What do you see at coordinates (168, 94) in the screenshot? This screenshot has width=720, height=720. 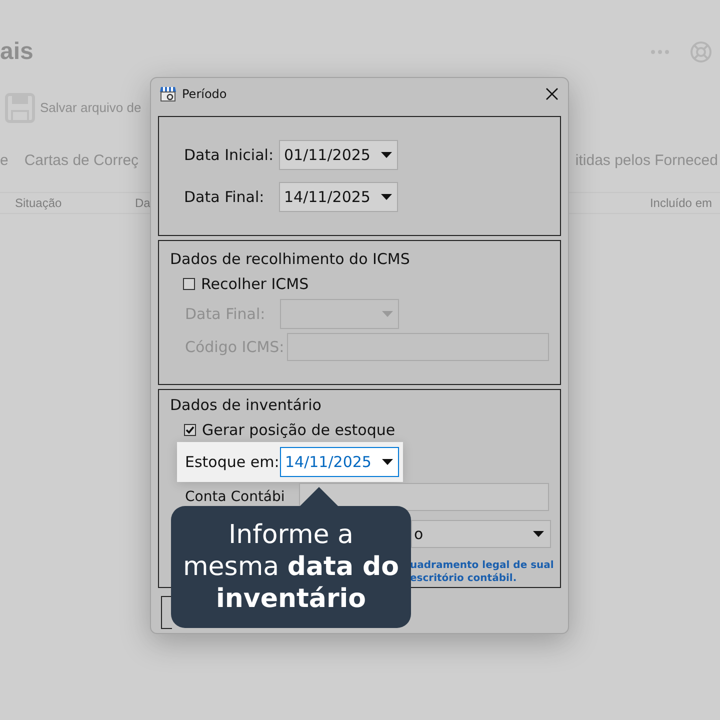 I see `store-icon` at bounding box center [168, 94].